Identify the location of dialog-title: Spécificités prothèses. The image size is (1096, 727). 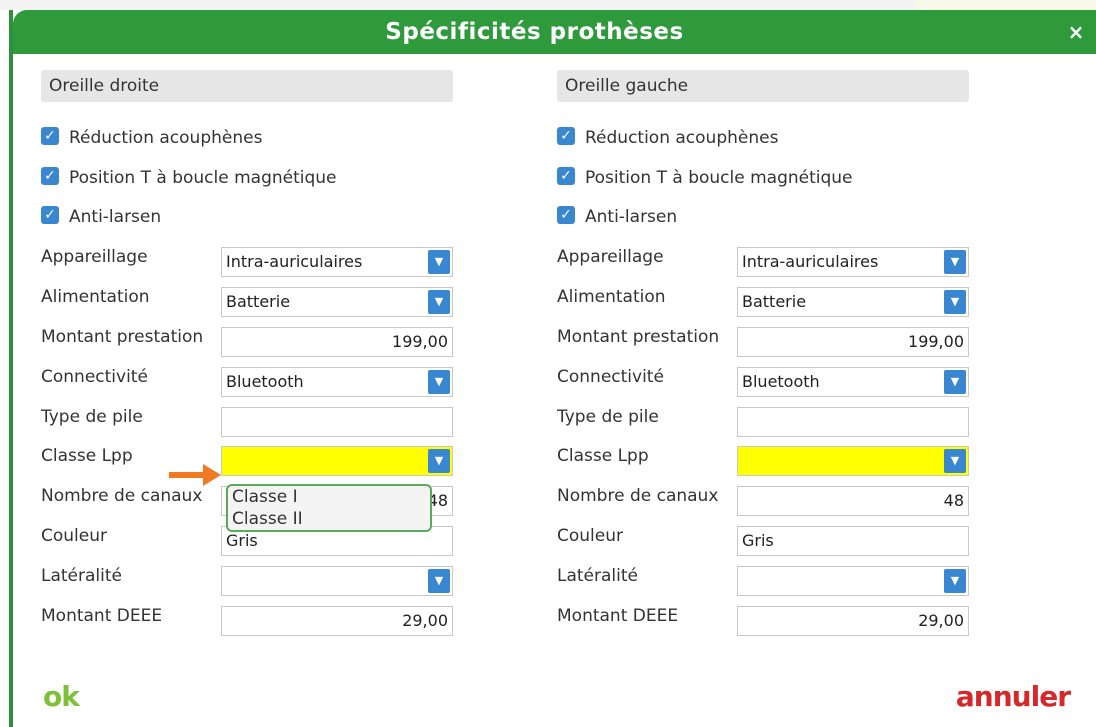
(534, 32).